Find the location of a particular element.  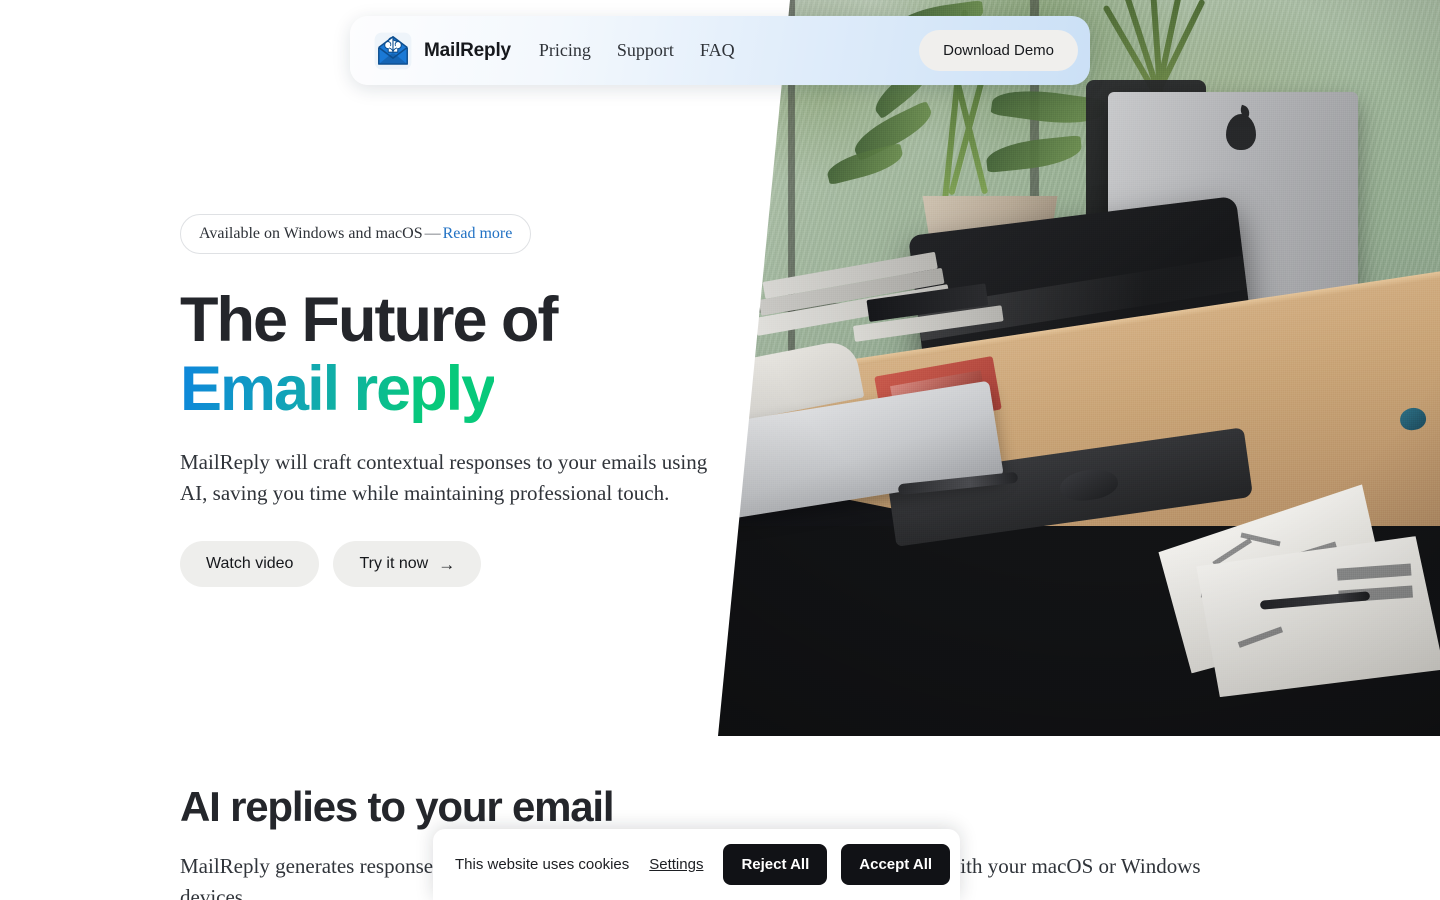

section-title: AI replies to your email is located at coordinates (397, 806).